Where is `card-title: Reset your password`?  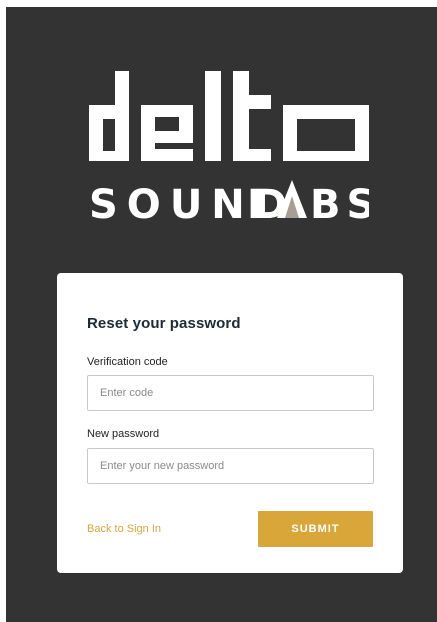
card-title: Reset your password is located at coordinates (164, 323).